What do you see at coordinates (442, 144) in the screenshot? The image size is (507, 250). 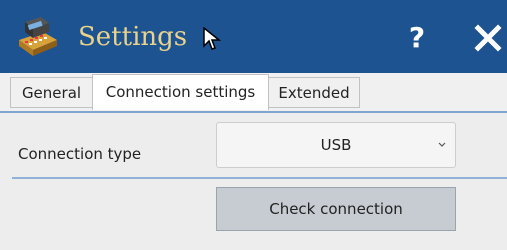 I see `chevron-down-icon` at bounding box center [442, 144].